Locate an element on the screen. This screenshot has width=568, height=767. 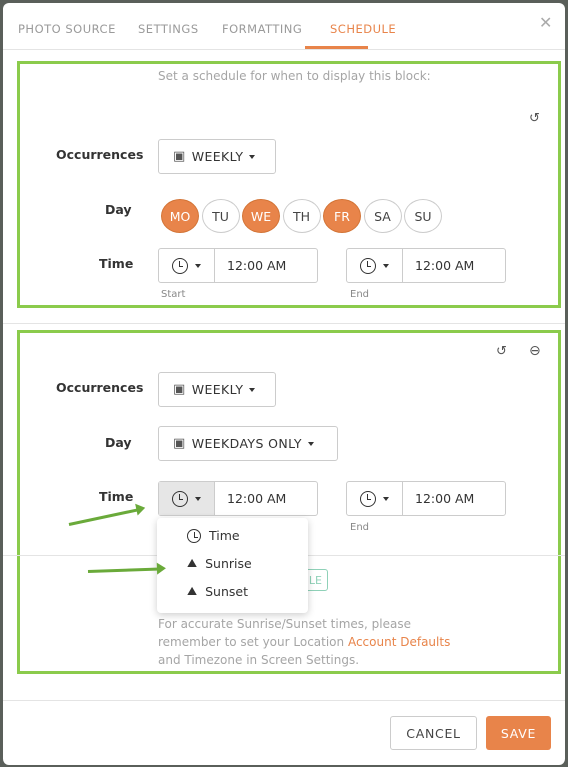
sunset-icon: ⛰ is located at coordinates (192, 591).